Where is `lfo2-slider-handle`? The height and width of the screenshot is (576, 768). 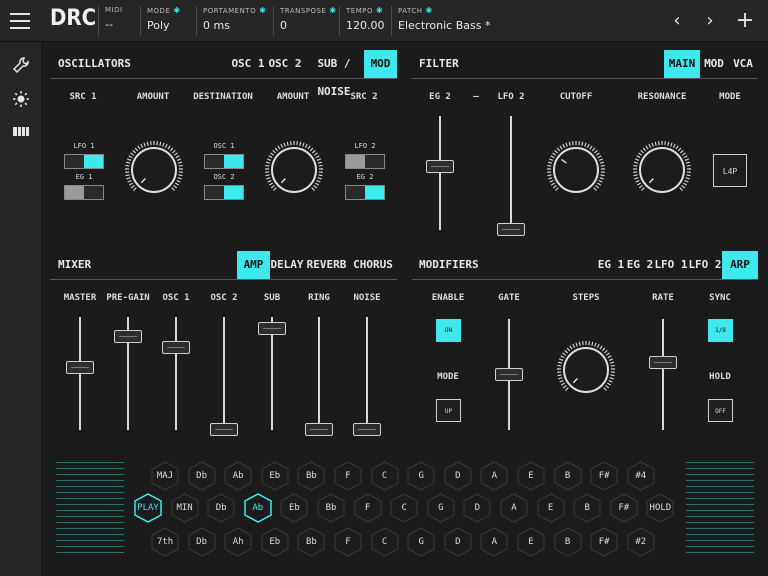
lfo2-slider-handle is located at coordinates (511, 229).